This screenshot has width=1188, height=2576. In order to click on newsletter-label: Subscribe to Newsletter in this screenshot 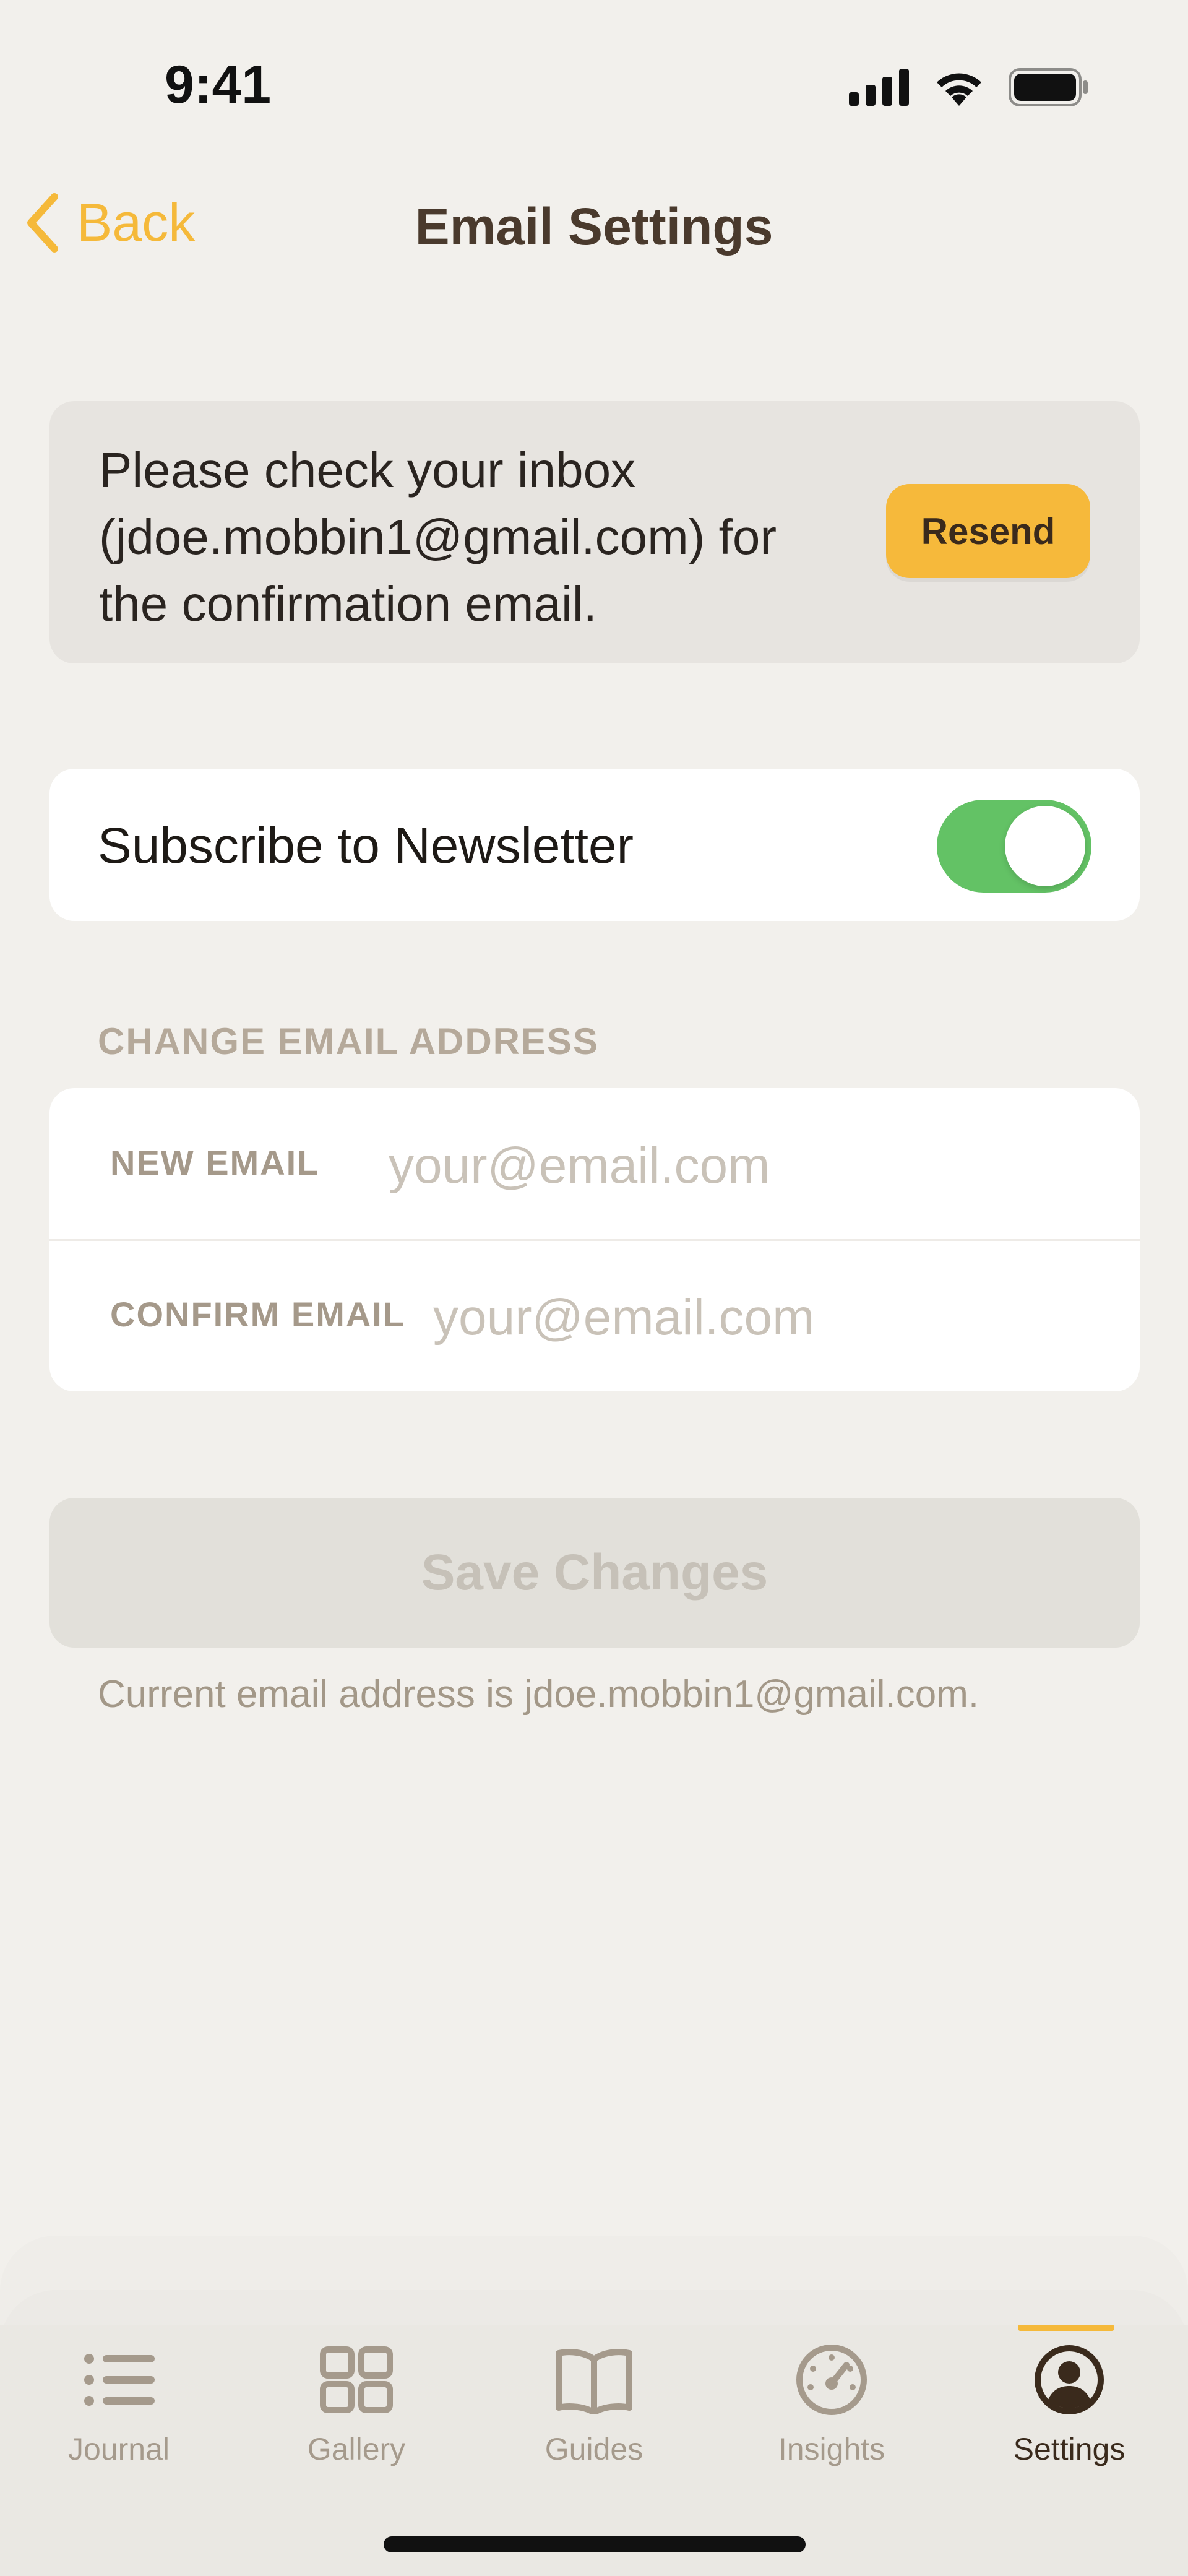, I will do `click(366, 846)`.